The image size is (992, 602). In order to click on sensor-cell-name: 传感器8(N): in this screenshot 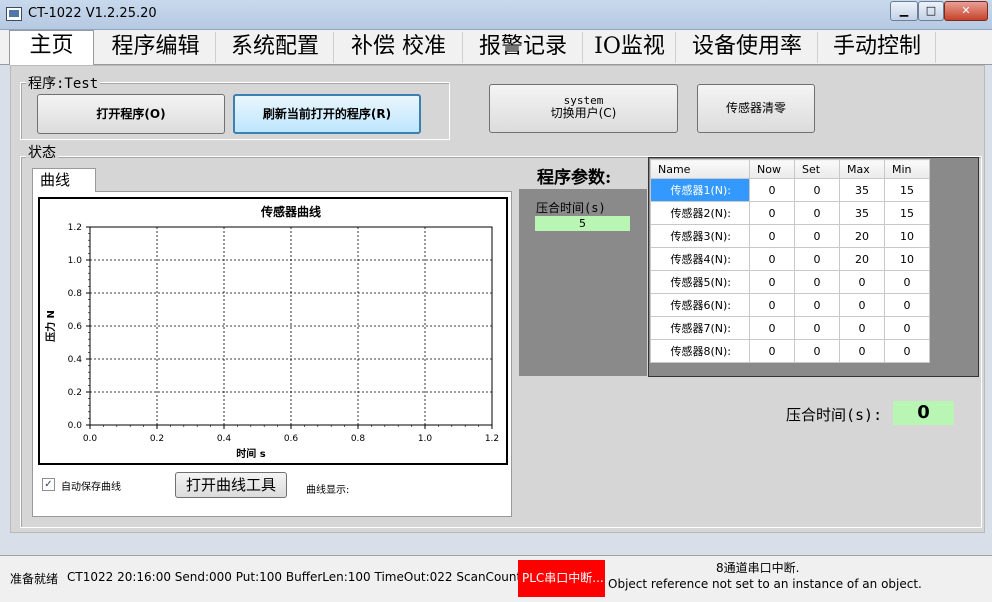, I will do `click(700, 351)`.